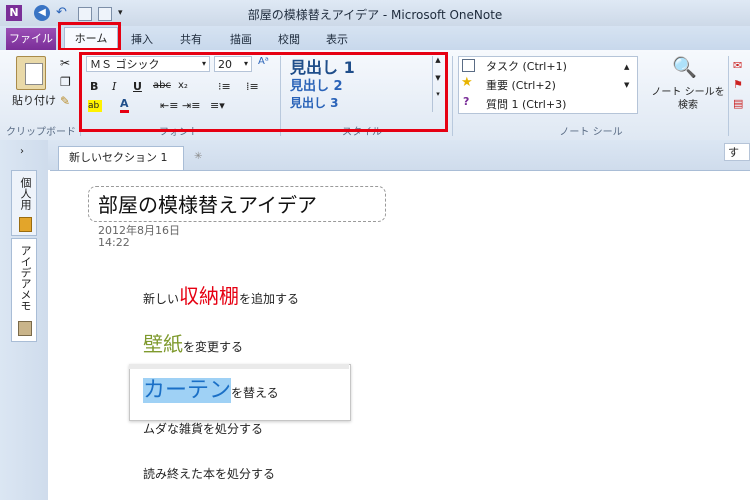 The height and width of the screenshot is (501, 750). I want to click on notebook-label: アイデアメモ, so click(25, 278).